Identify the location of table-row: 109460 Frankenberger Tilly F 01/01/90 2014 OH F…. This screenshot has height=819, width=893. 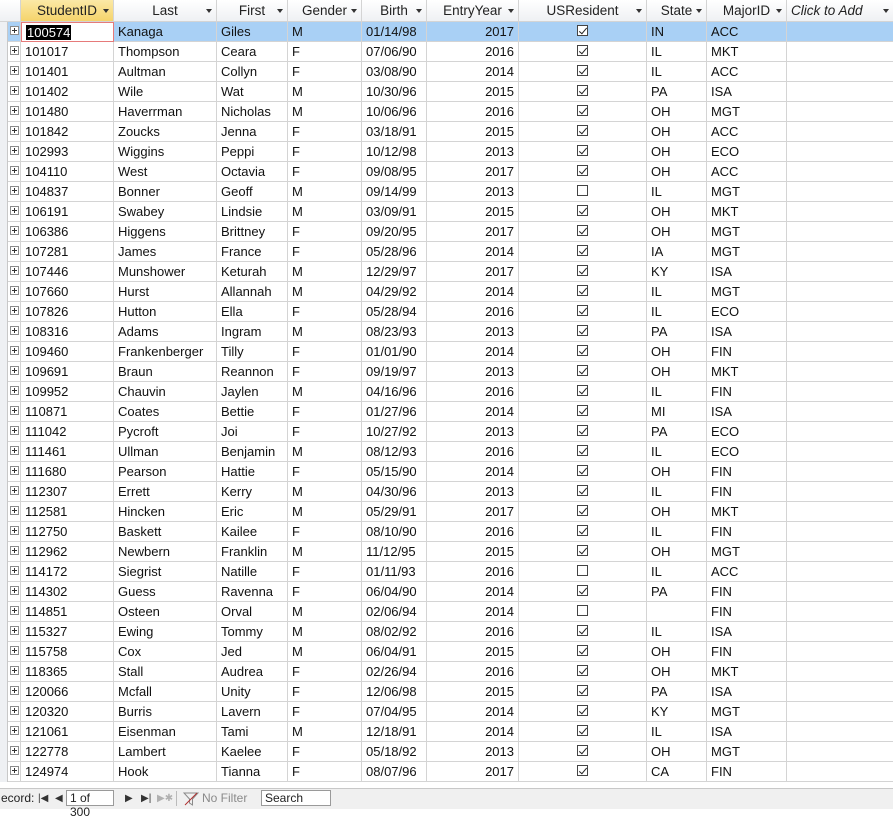
(446, 352).